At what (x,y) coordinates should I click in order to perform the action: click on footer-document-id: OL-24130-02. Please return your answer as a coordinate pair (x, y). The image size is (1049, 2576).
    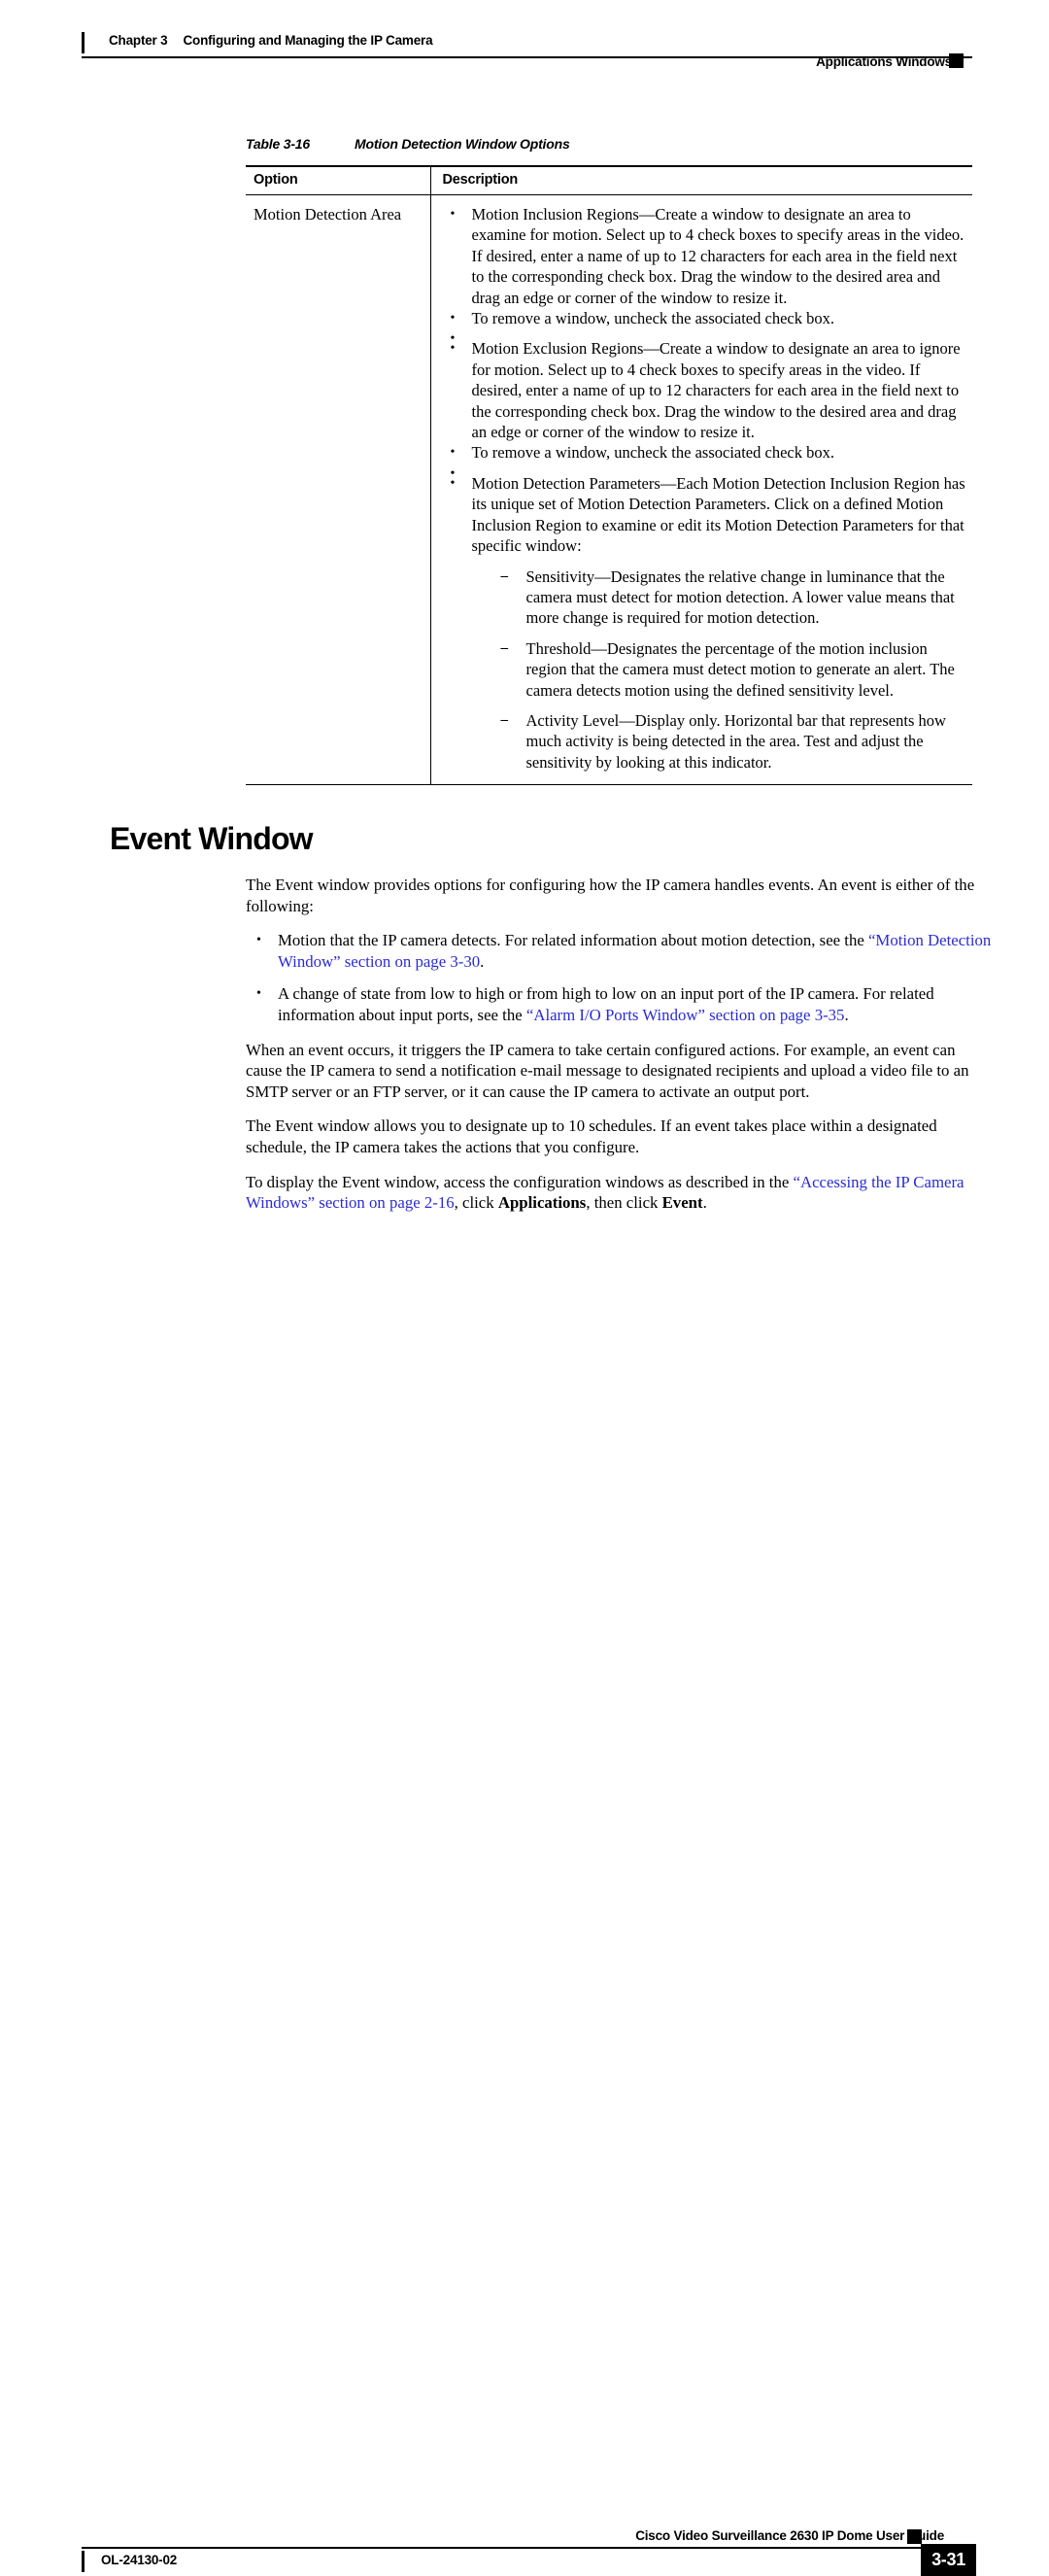
    Looking at the image, I should click on (139, 2560).